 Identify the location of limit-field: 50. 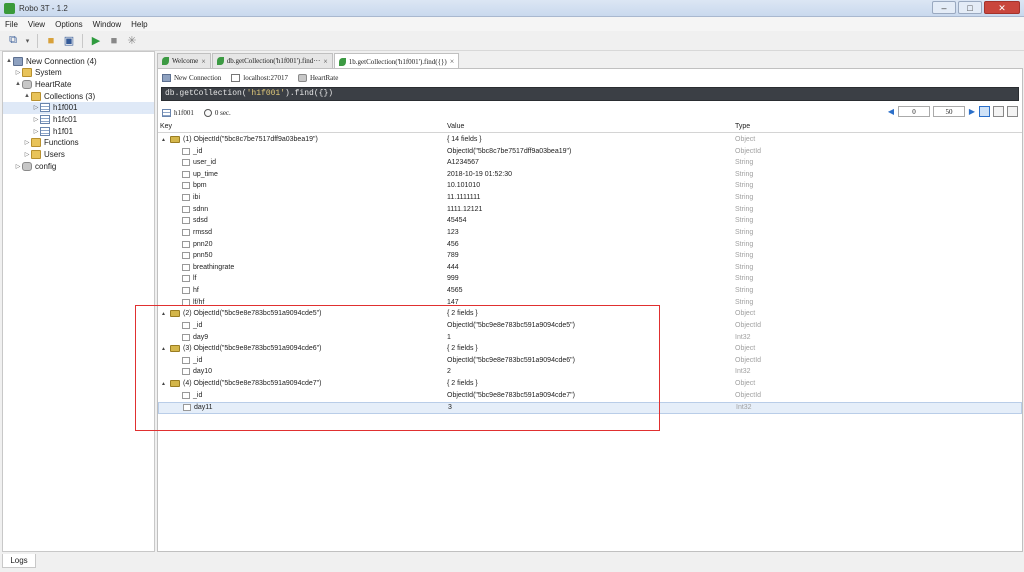
(949, 111).